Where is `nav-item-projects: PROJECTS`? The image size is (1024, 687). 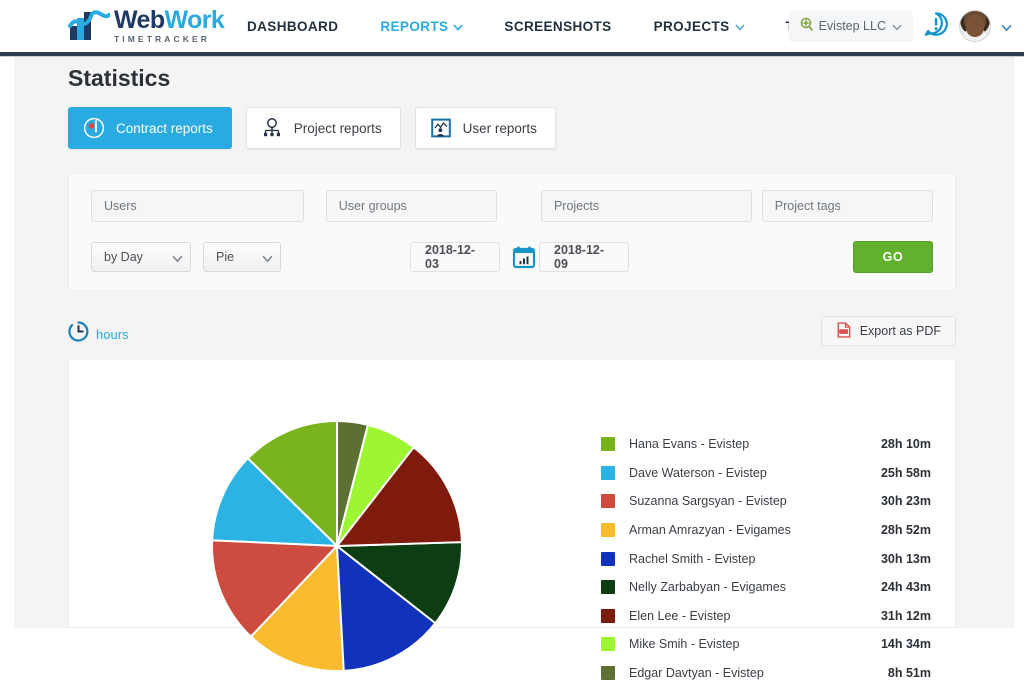
nav-item-projects: PROJECTS is located at coordinates (699, 26).